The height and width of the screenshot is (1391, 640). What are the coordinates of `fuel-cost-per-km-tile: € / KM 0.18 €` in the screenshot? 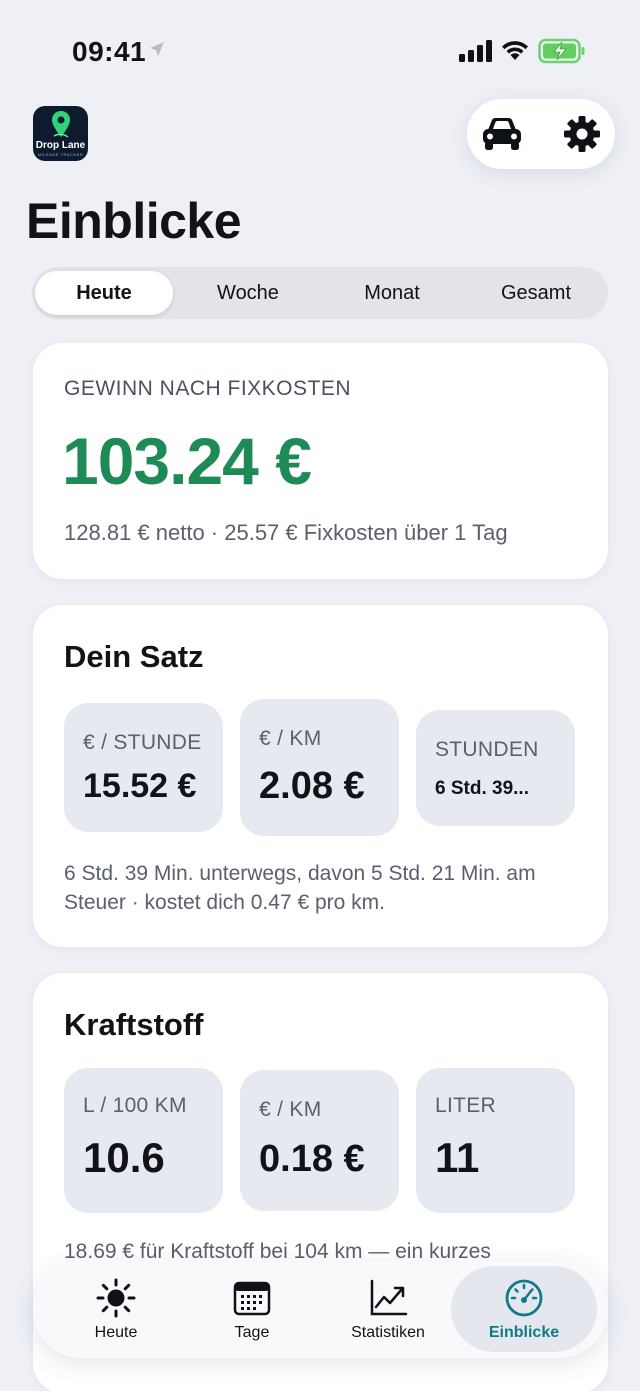 It's located at (319, 1140).